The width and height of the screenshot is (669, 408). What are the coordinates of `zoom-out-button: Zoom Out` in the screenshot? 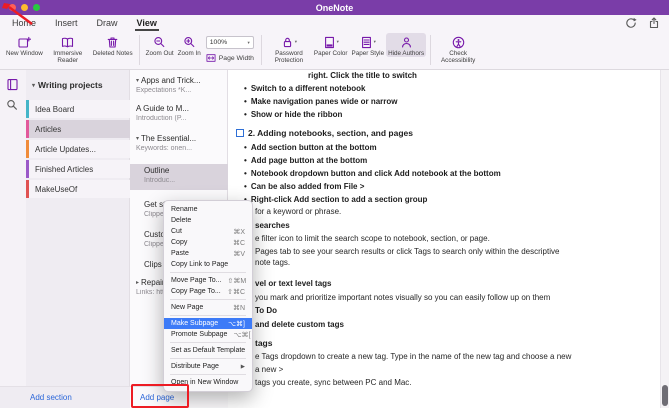 It's located at (160, 45).